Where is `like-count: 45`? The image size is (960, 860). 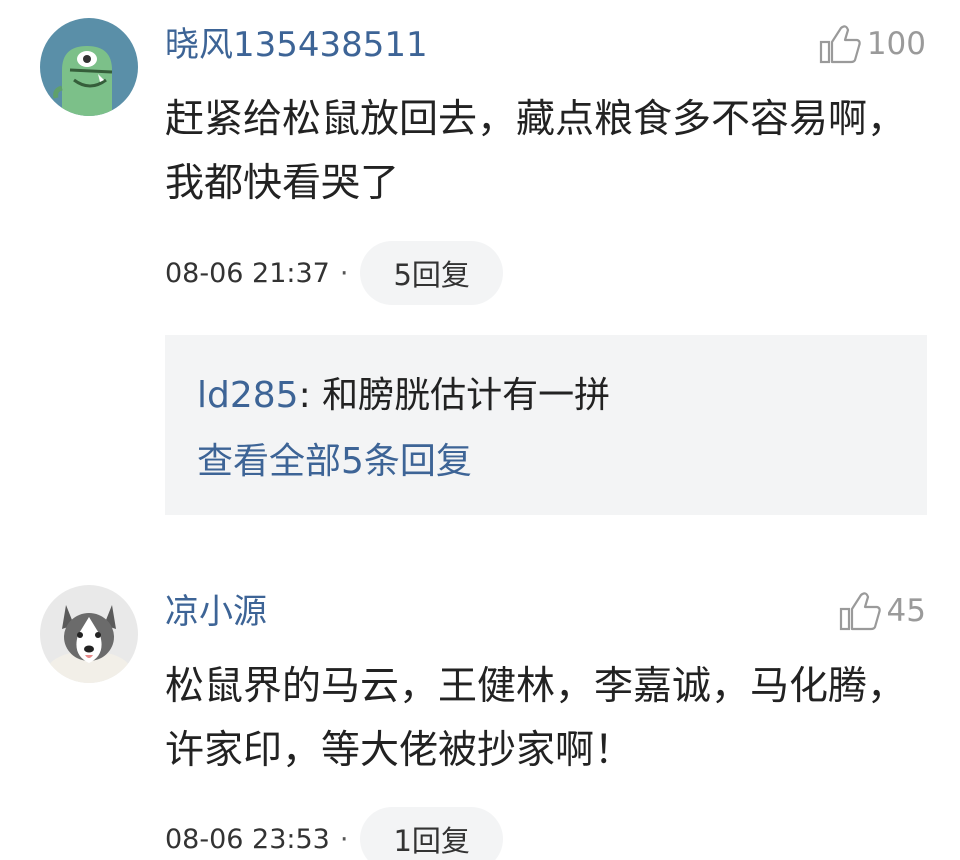 like-count: 45 is located at coordinates (906, 611).